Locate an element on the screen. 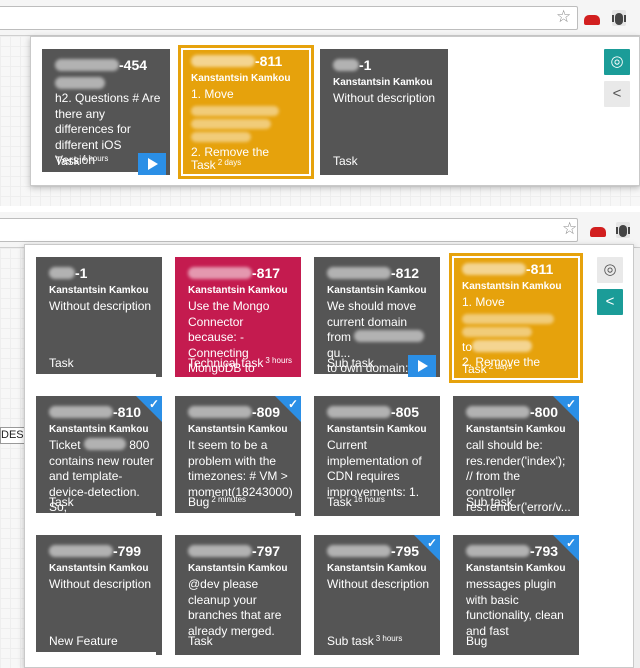 The image size is (640, 668). task-type-label: Sub task is located at coordinates (350, 363).